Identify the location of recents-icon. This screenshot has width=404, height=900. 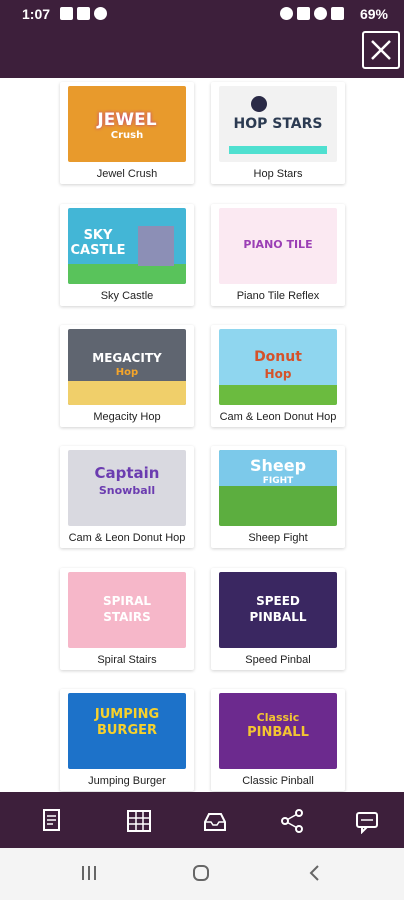
(89, 873).